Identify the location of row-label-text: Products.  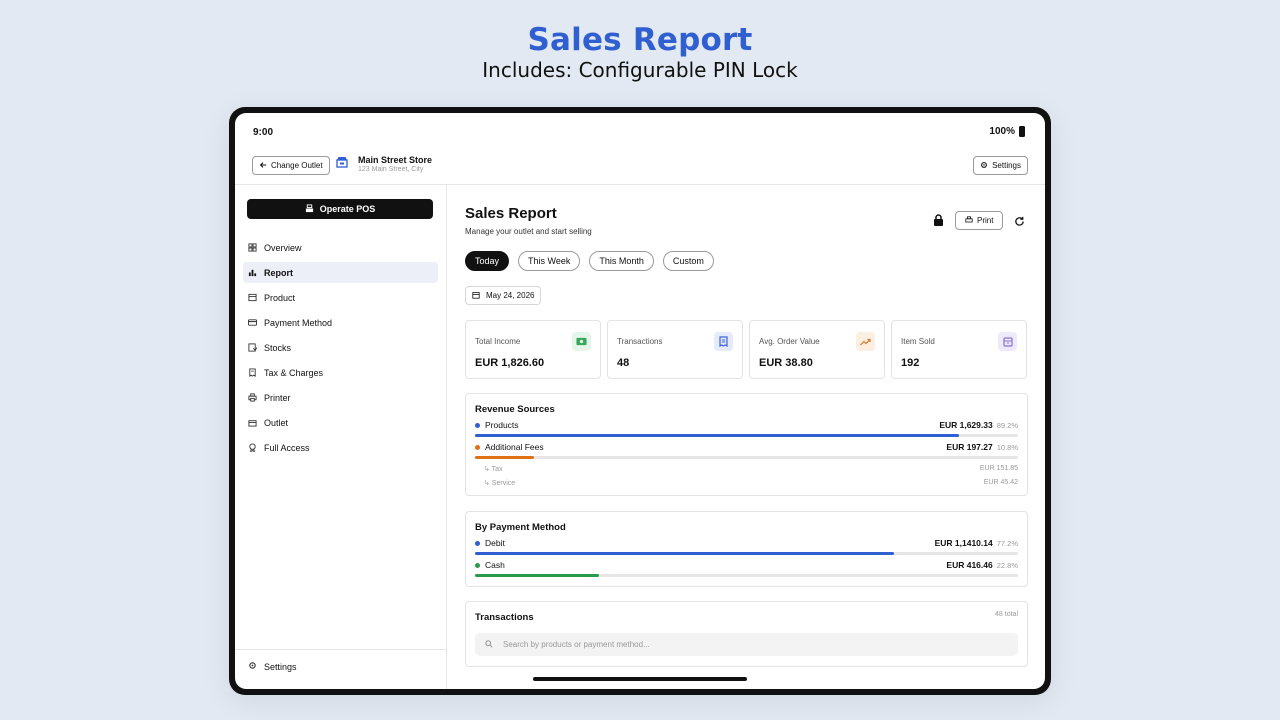
(502, 425).